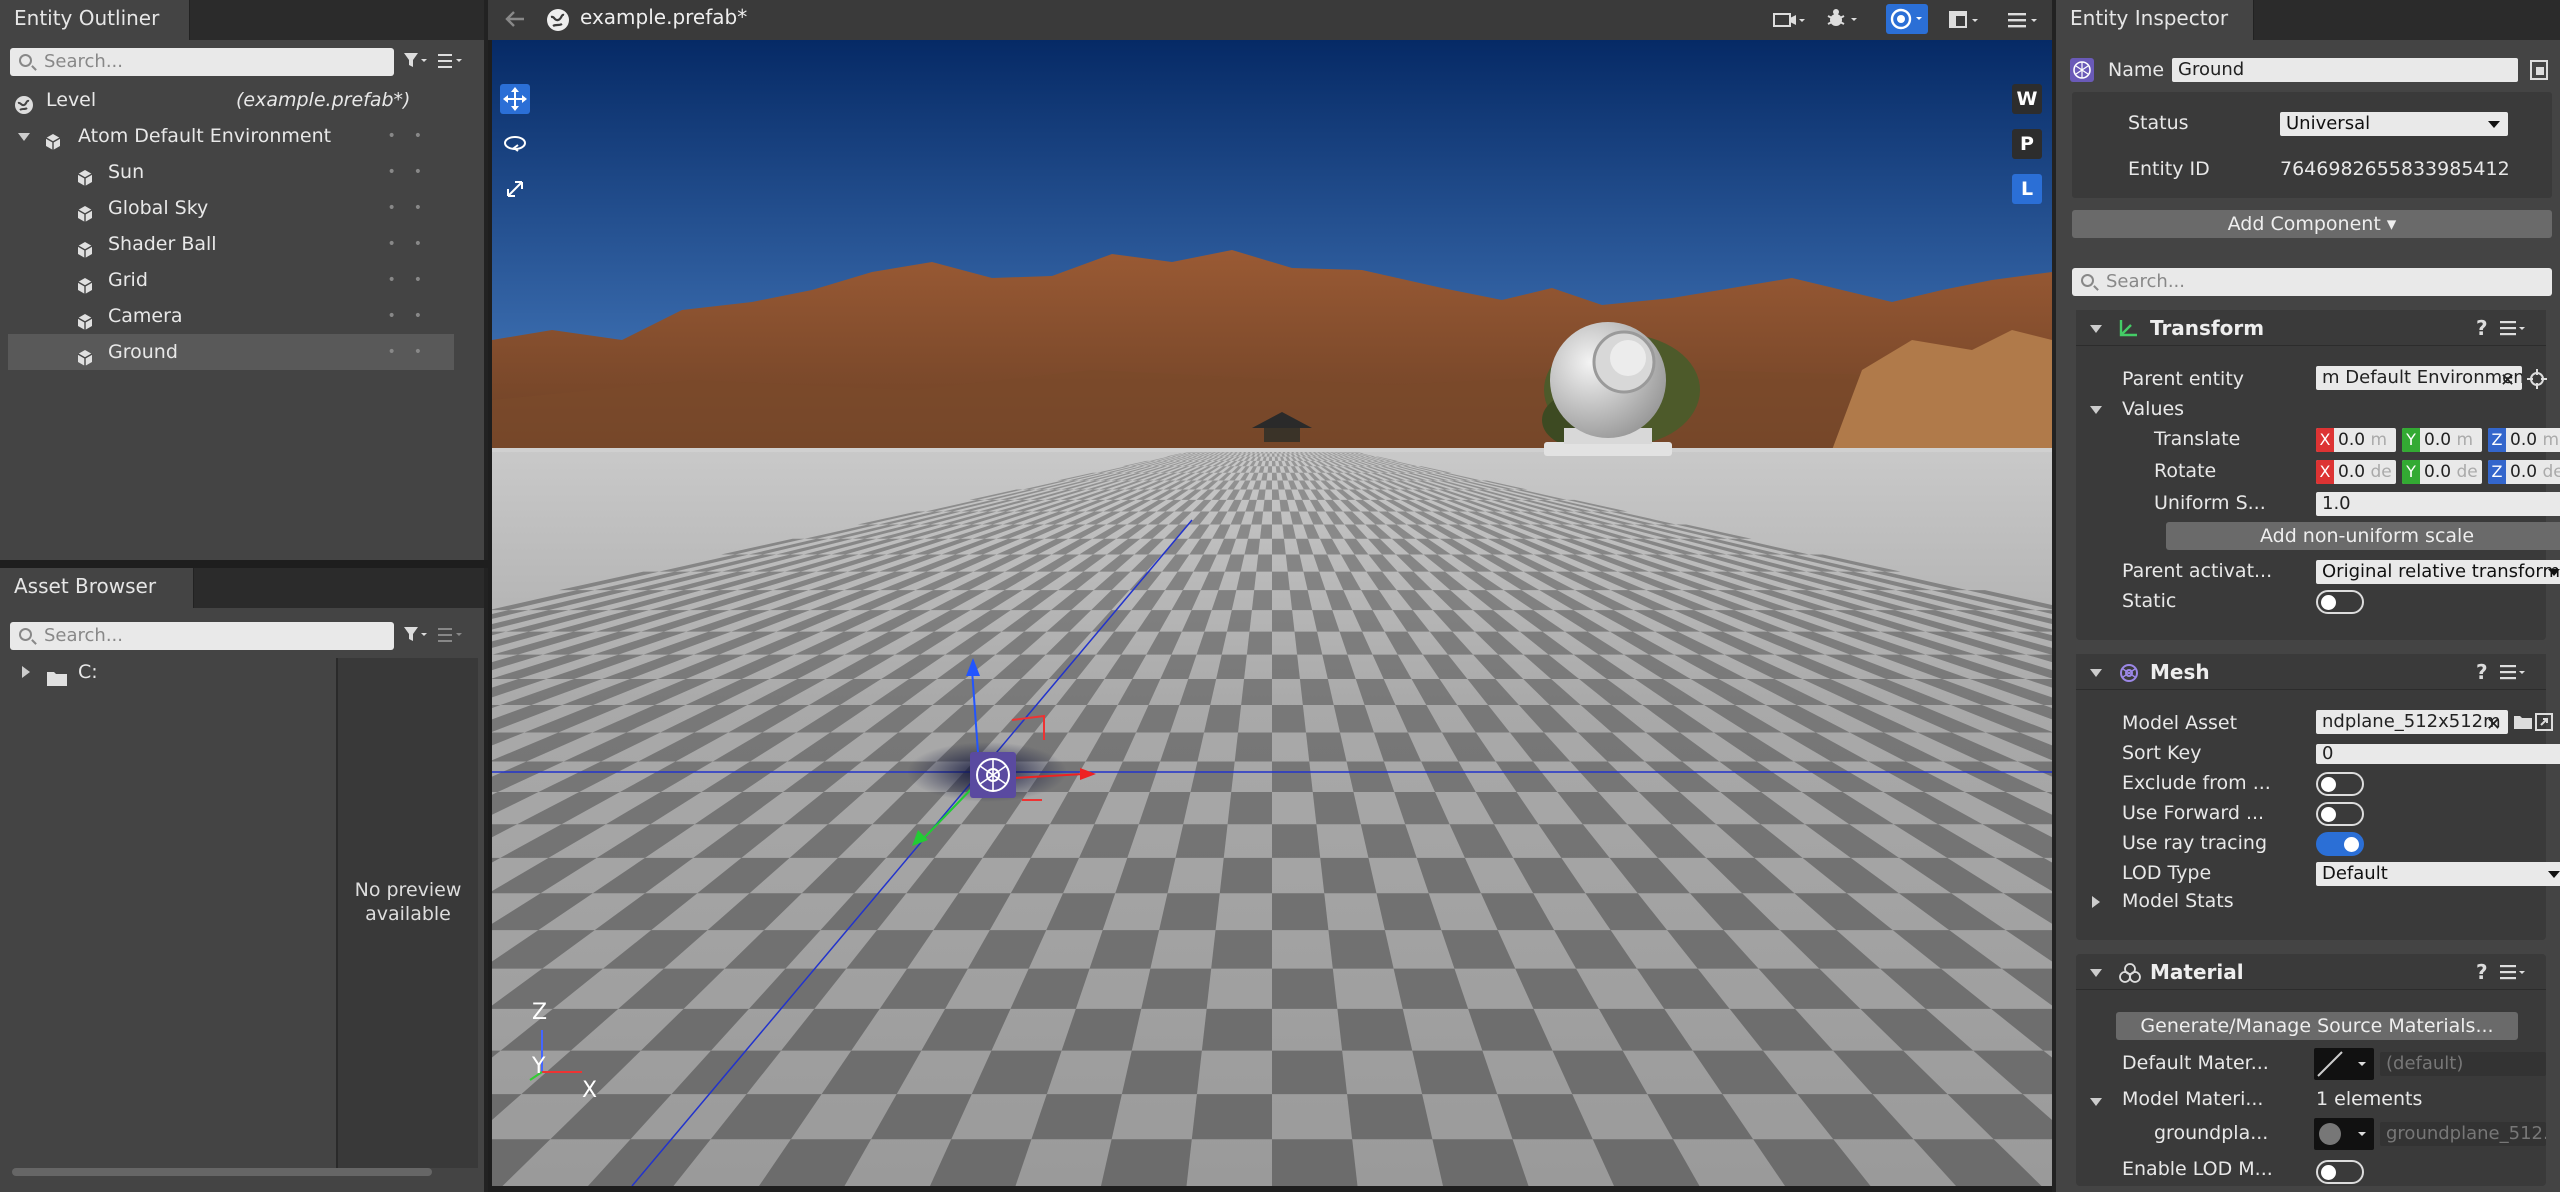 Image resolution: width=2560 pixels, height=1192 pixels. Describe the element at coordinates (1843, 21) in the screenshot. I see `bug-icon` at that location.